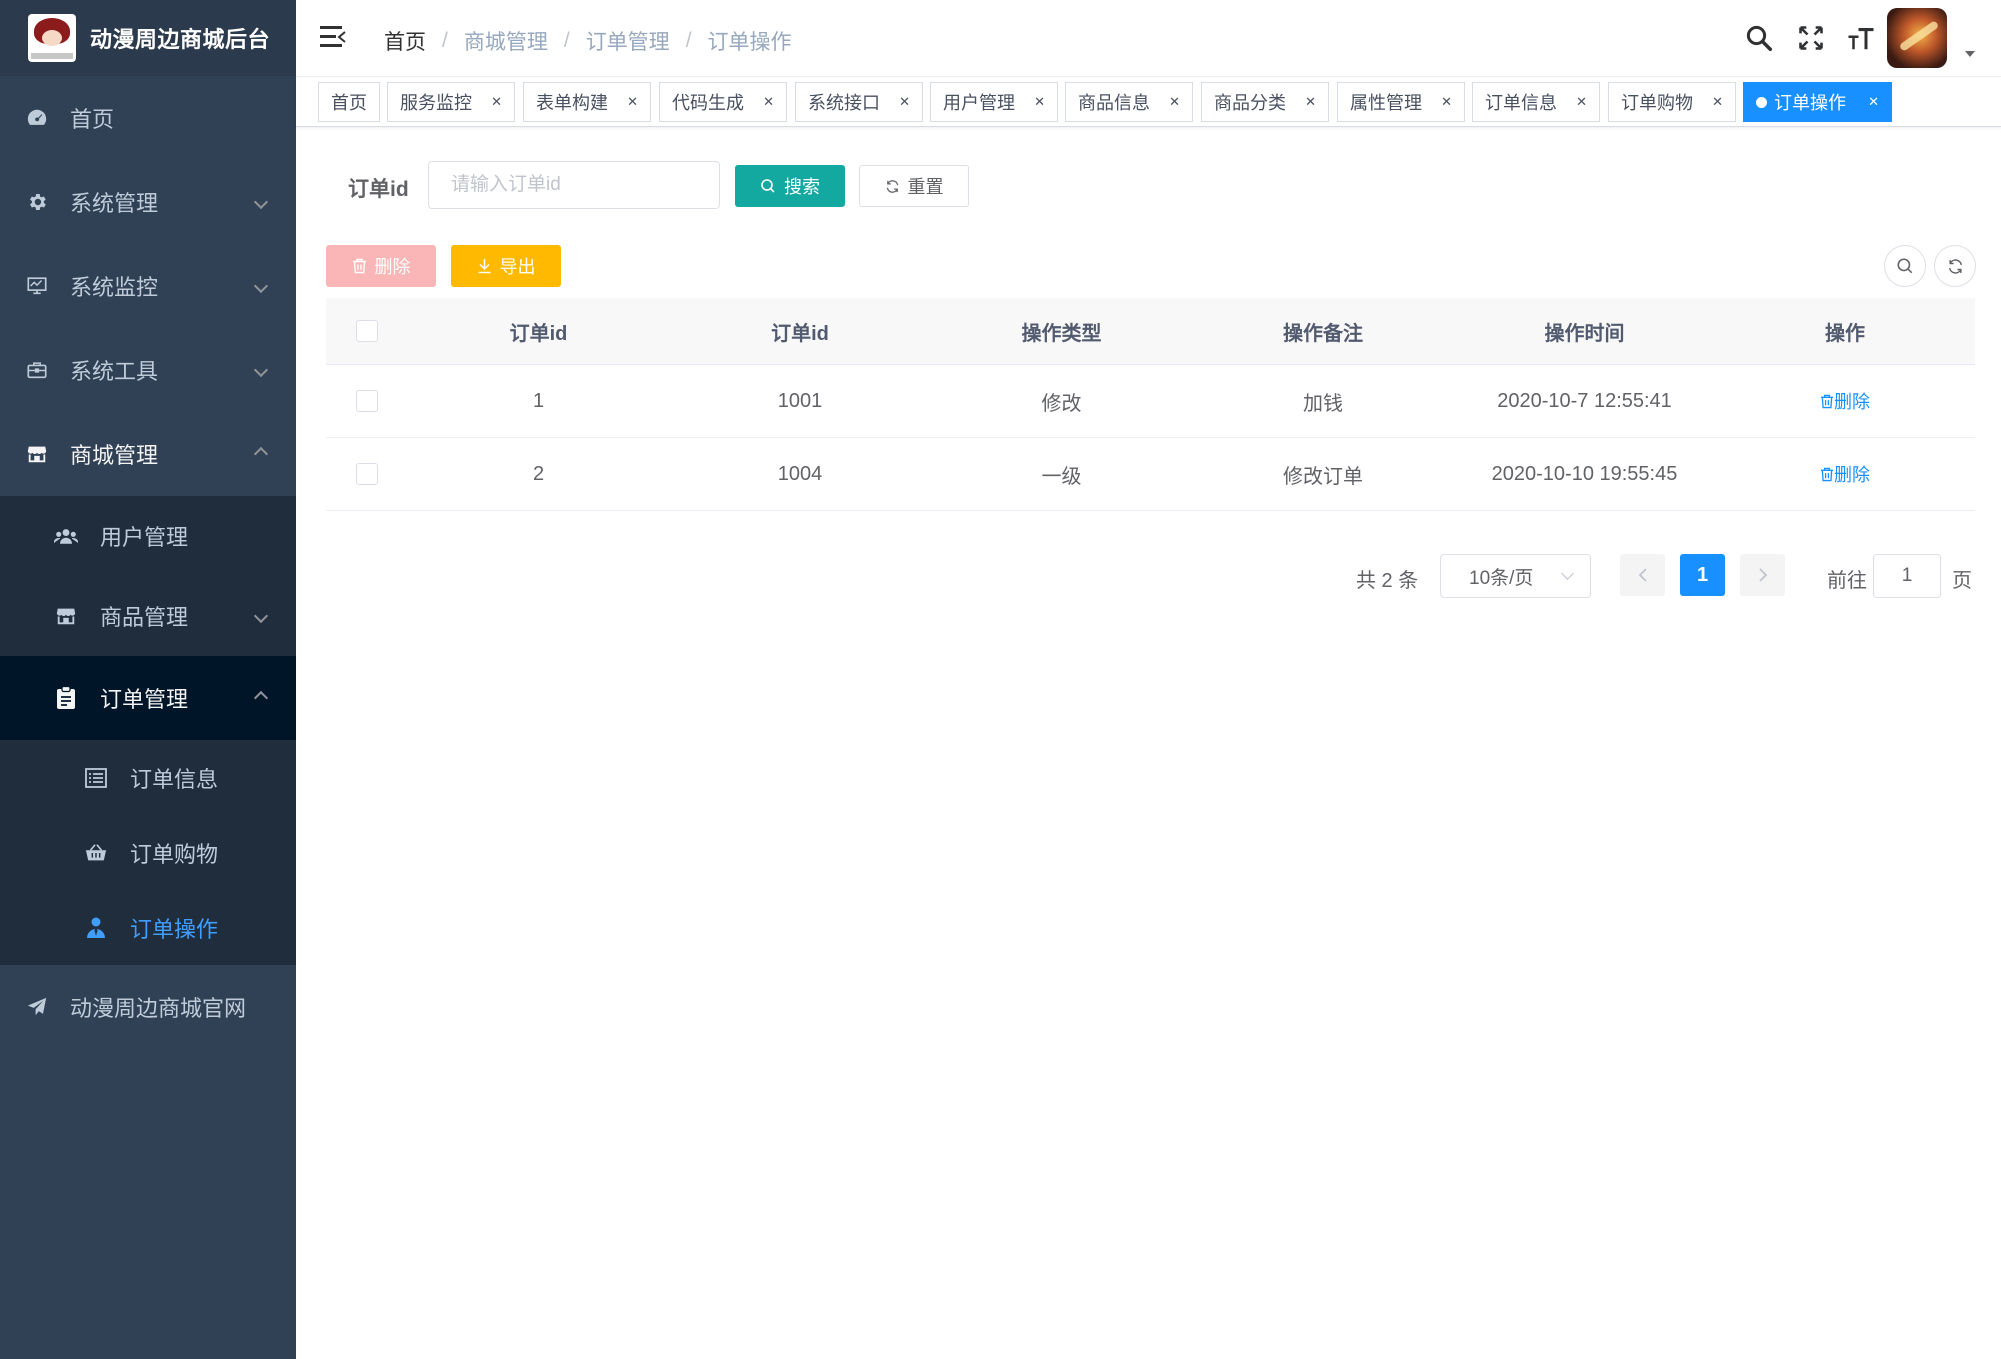 This screenshot has height=1359, width=2001. Describe the element at coordinates (37, 202) in the screenshot. I see `gear-icon` at that location.